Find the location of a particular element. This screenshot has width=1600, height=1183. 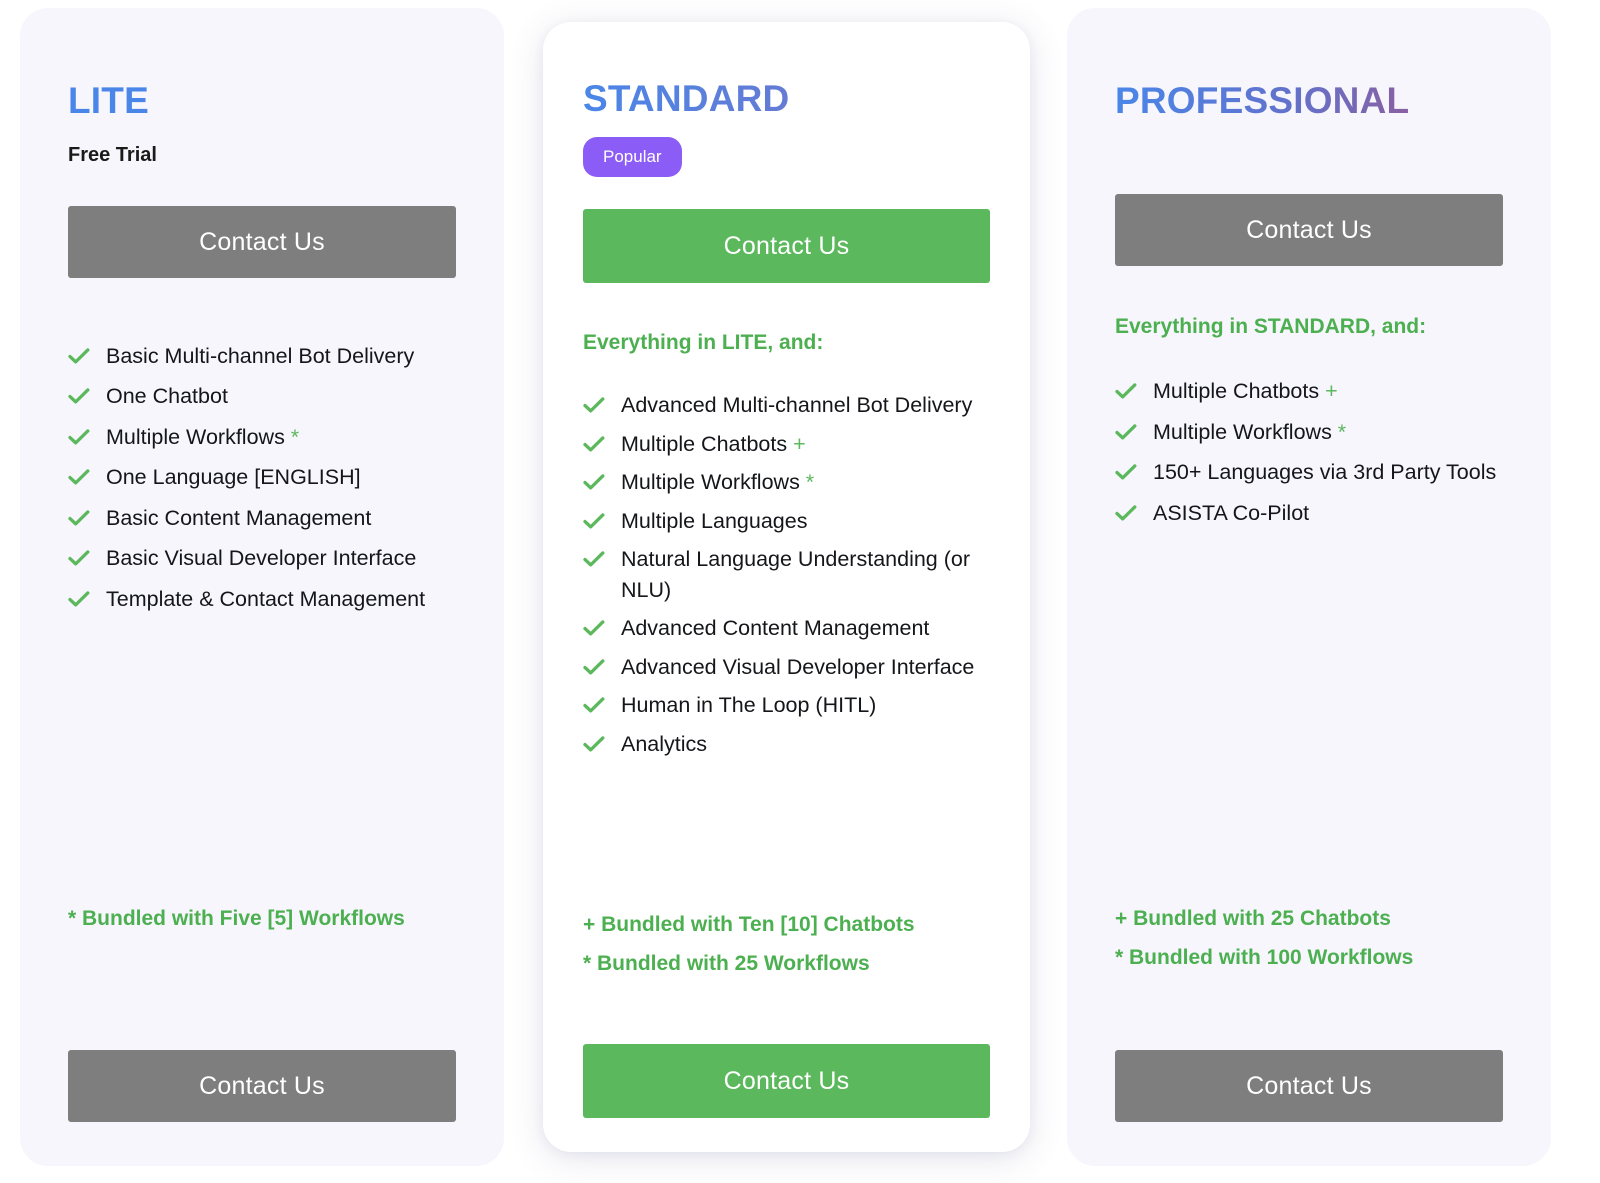

feature-label: Basic Visual Developer Interface is located at coordinates (261, 558).